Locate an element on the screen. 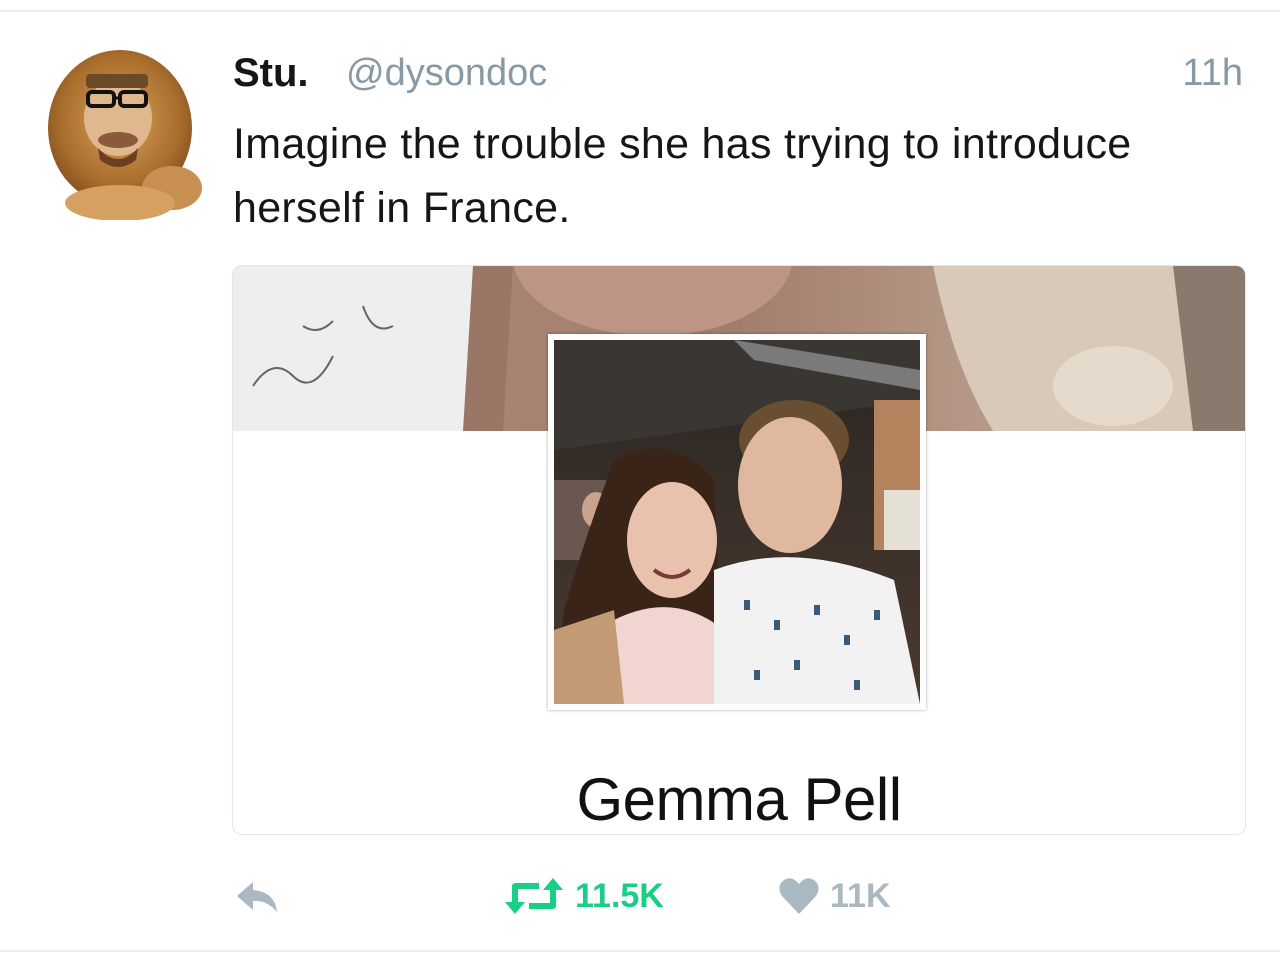 Image resolution: width=1280 pixels, height=956 pixels. tweet-timestamp: 11h is located at coordinates (1212, 73).